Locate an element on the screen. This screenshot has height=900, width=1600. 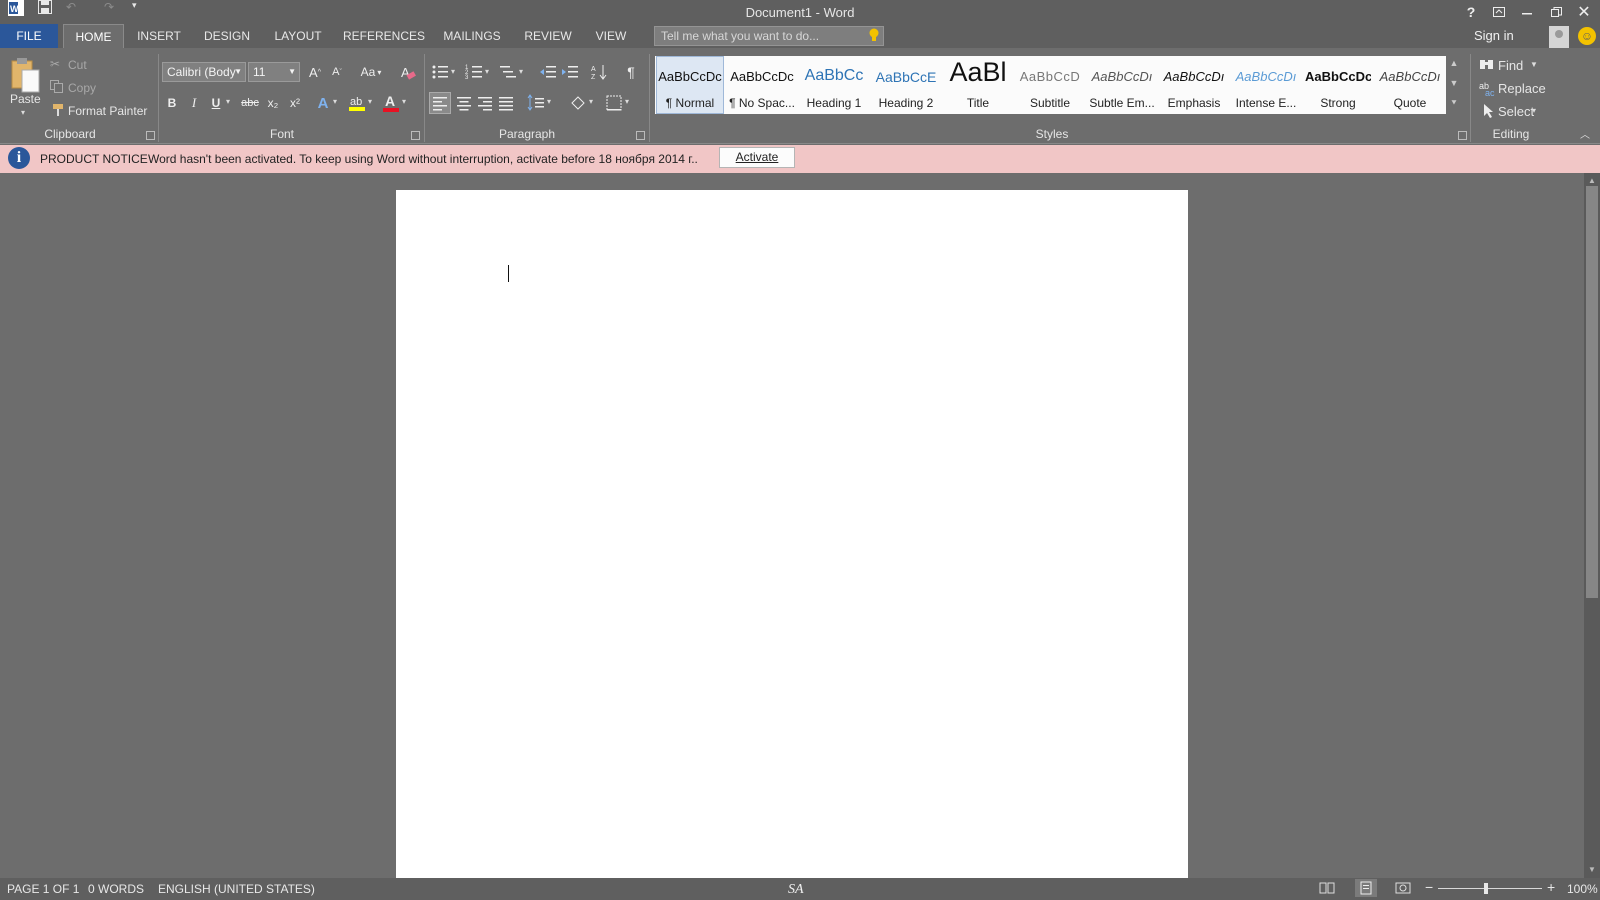
line-spacing-dropdown-icon: ▾ is located at coordinates (549, 101).